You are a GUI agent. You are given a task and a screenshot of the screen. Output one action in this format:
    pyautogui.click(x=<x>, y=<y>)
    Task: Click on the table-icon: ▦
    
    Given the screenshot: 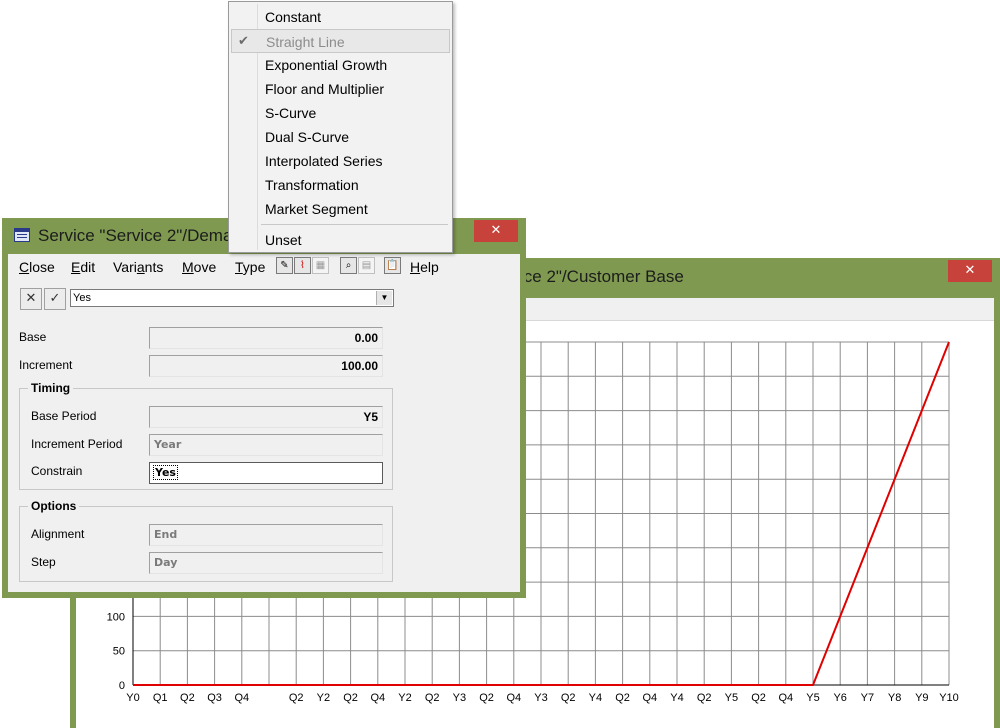 What is the action you would take?
    pyautogui.click(x=320, y=265)
    